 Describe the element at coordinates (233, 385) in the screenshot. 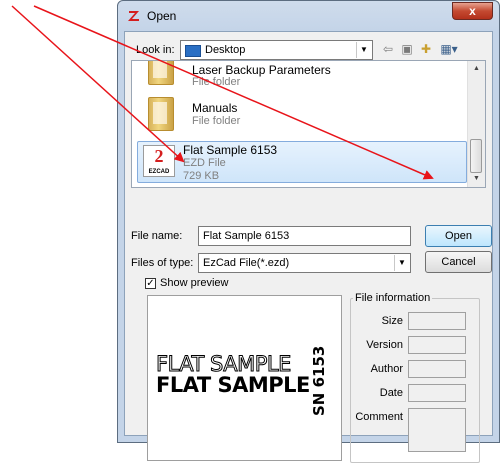

I see `preview-line-bold: FLAT SAMPLE` at that location.